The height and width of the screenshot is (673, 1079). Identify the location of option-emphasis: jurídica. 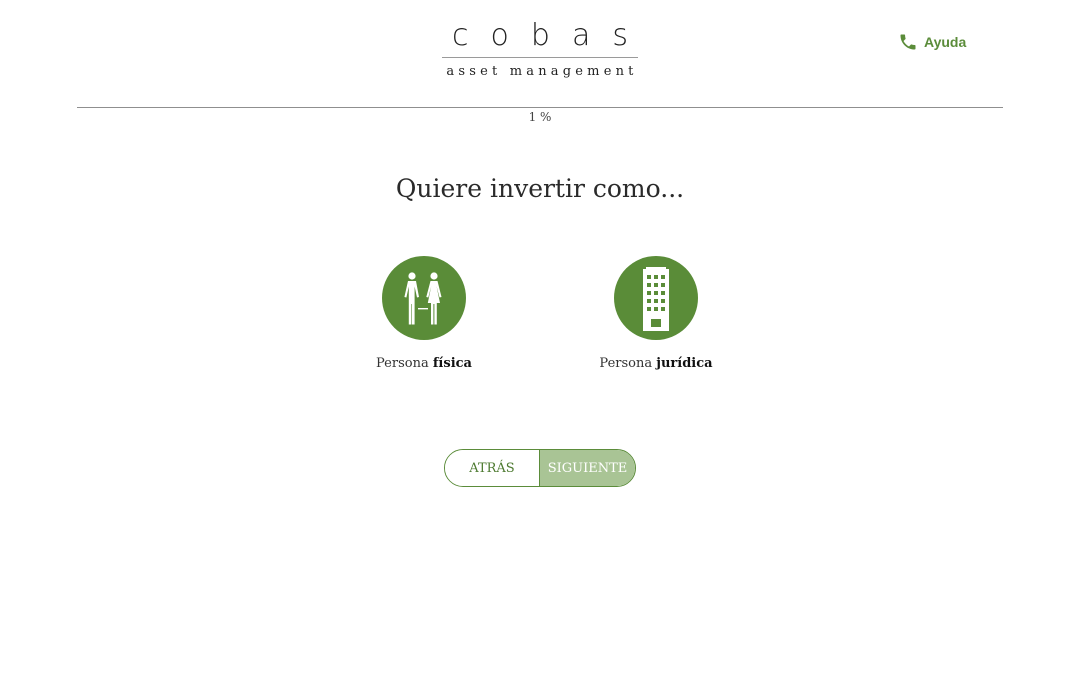
(684, 363).